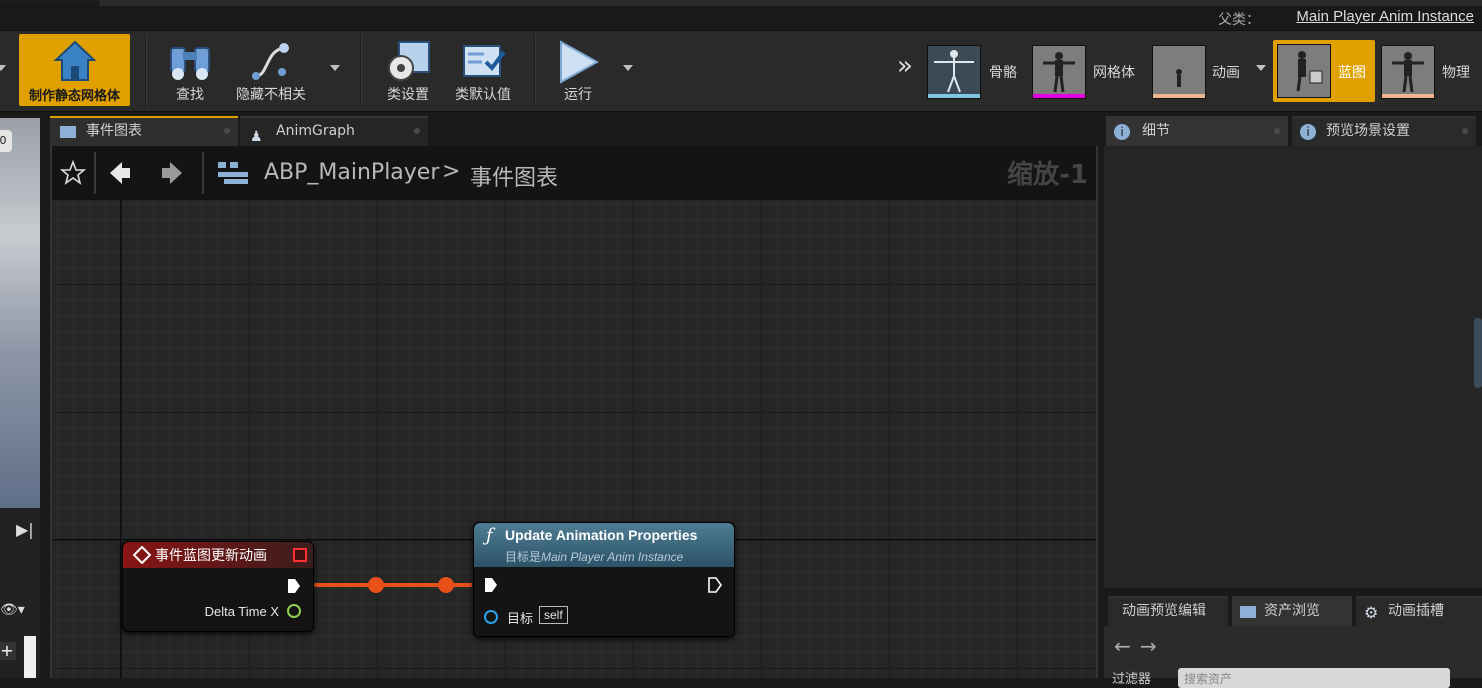  What do you see at coordinates (190, 95) in the screenshot?
I see `find-label: 查找` at bounding box center [190, 95].